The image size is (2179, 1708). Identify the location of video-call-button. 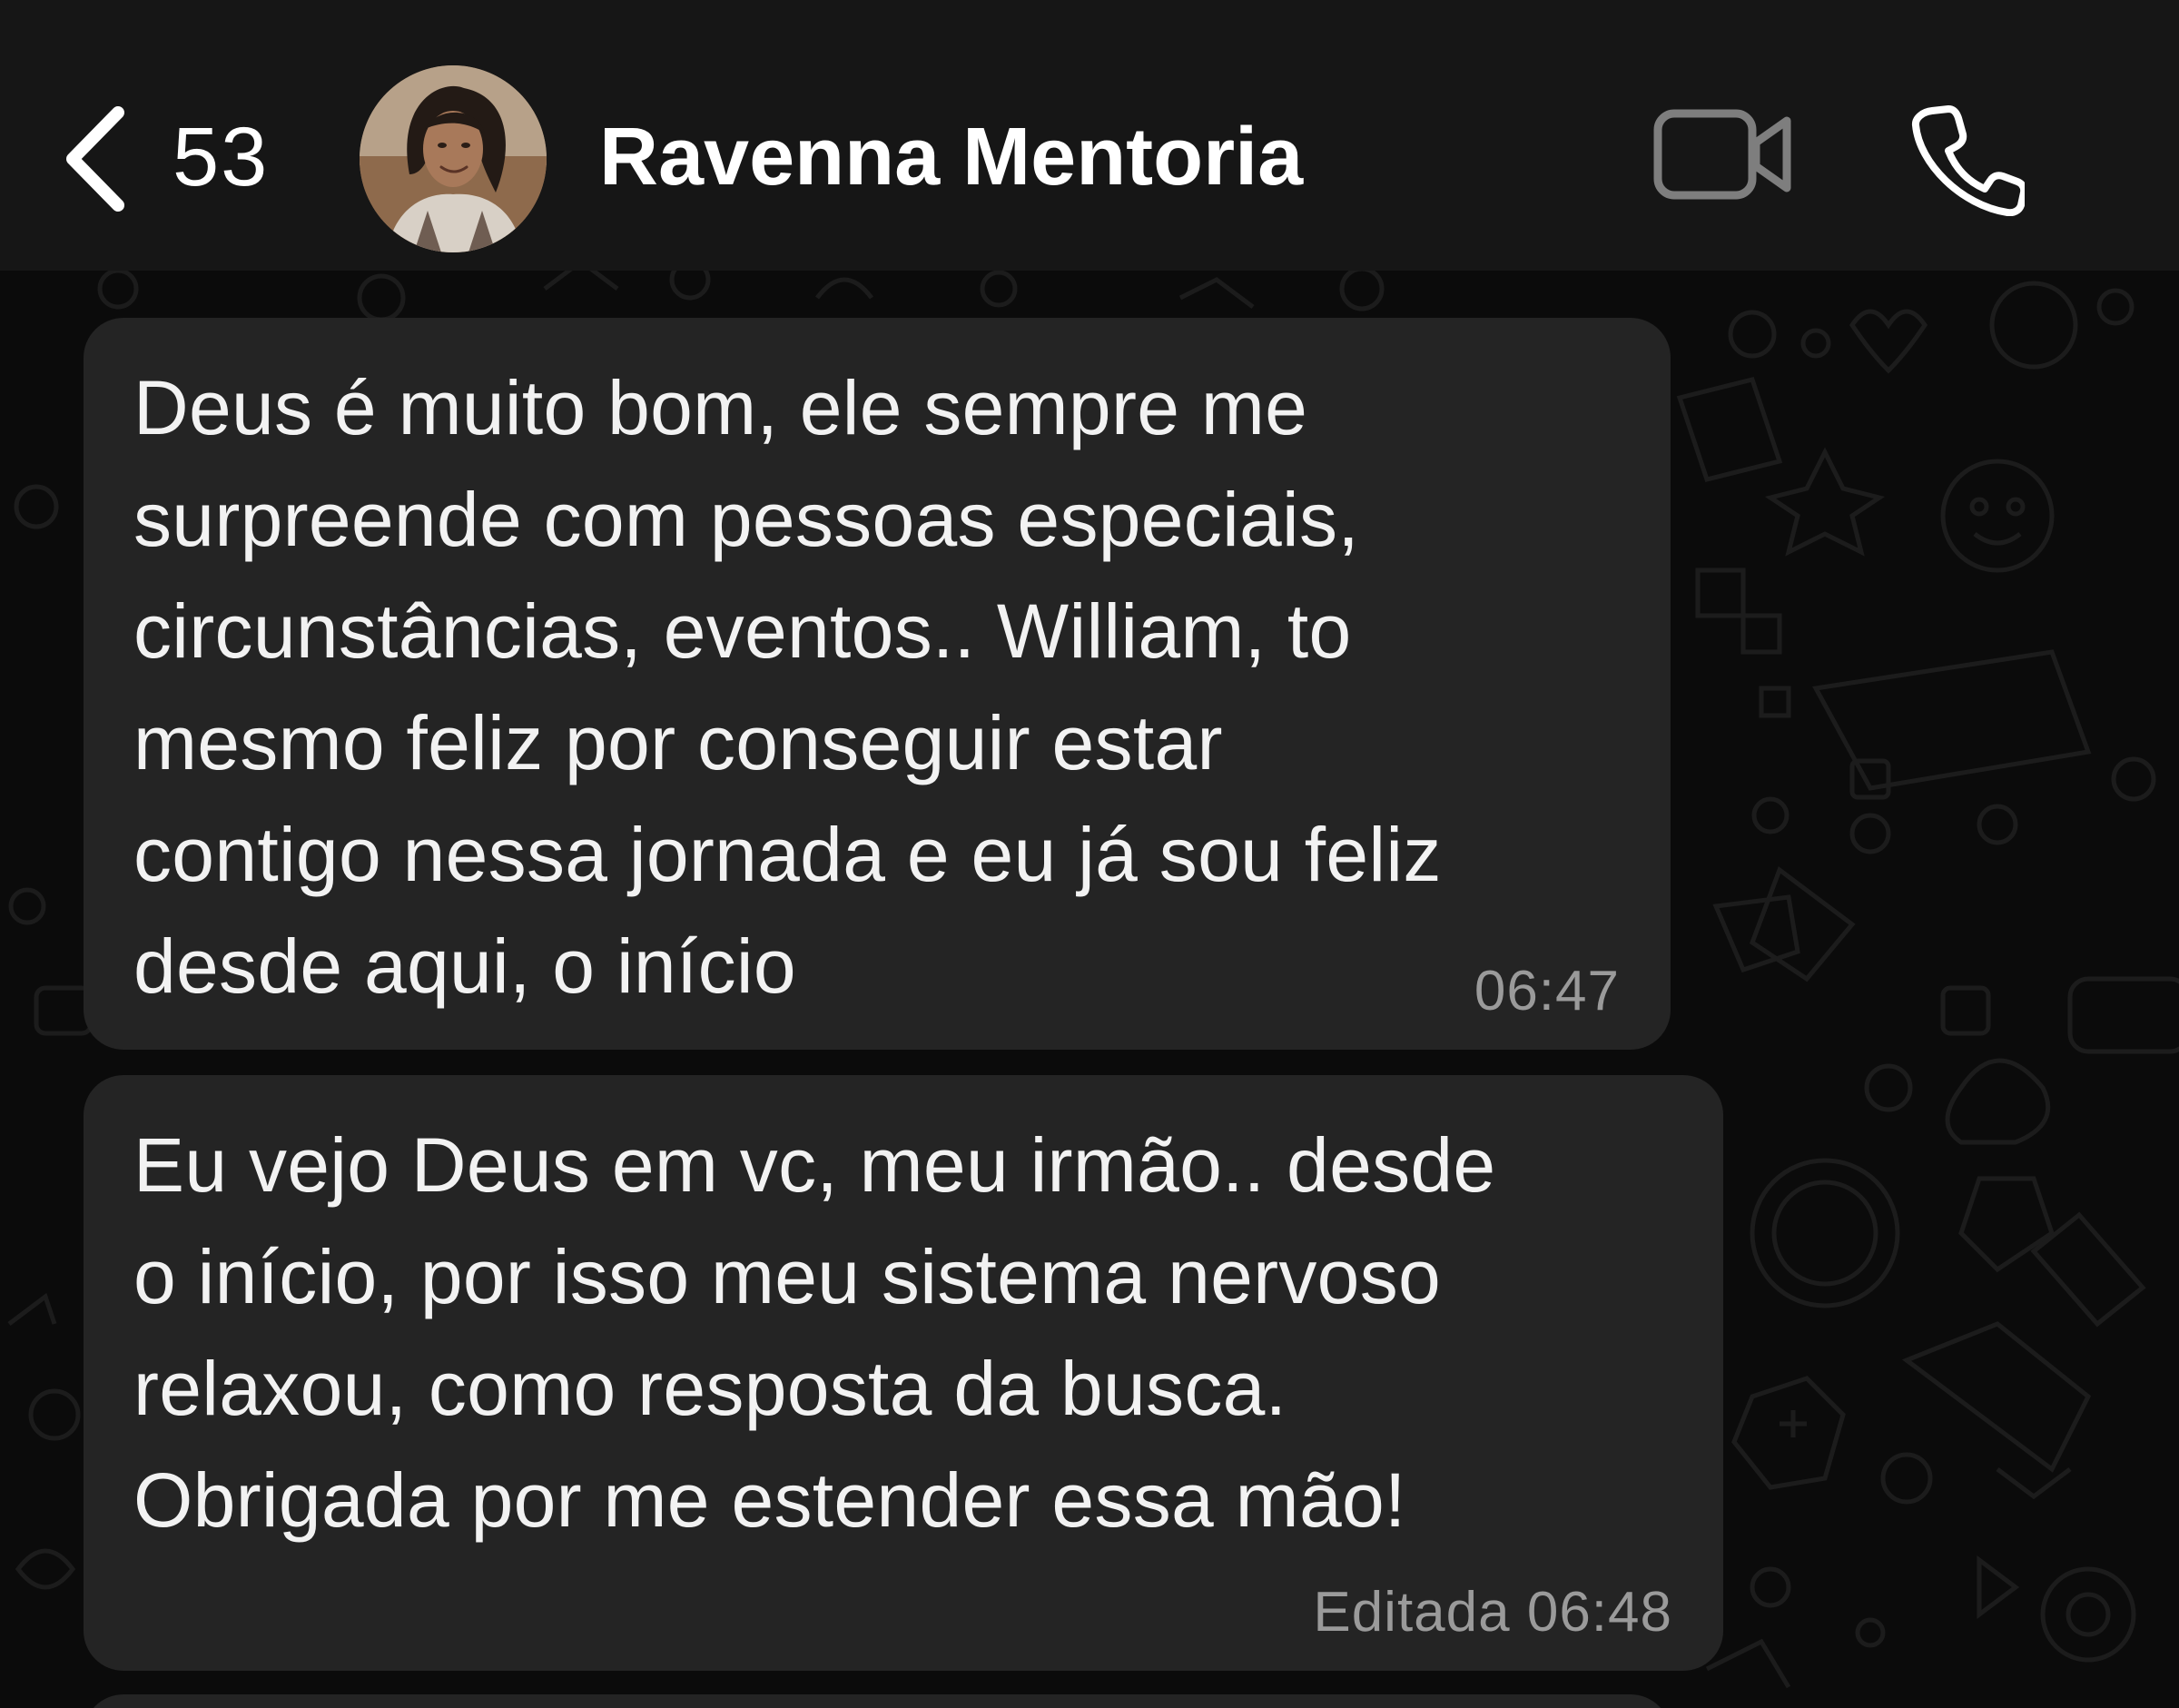
(1723, 154).